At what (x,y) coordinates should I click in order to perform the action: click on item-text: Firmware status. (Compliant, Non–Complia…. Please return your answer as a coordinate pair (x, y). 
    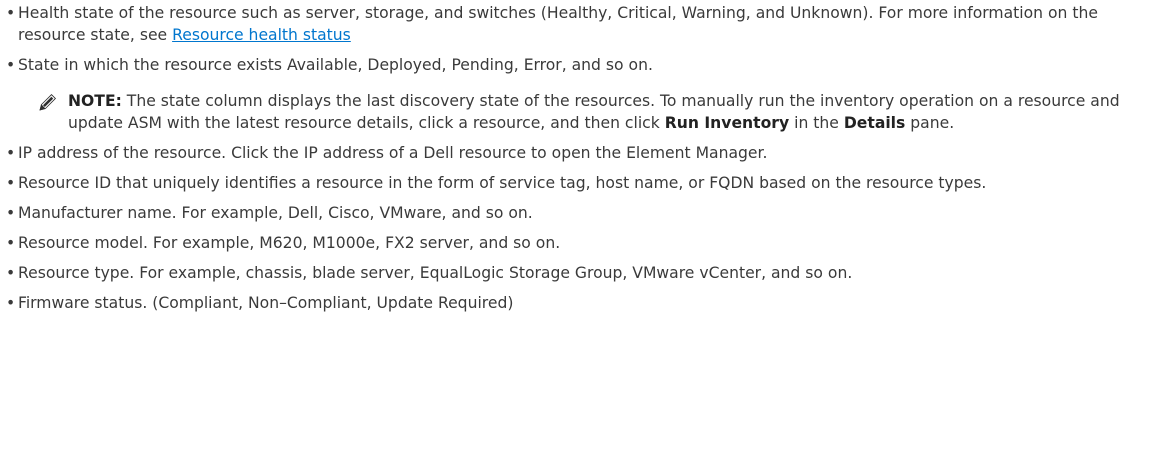
    Looking at the image, I should click on (266, 303).